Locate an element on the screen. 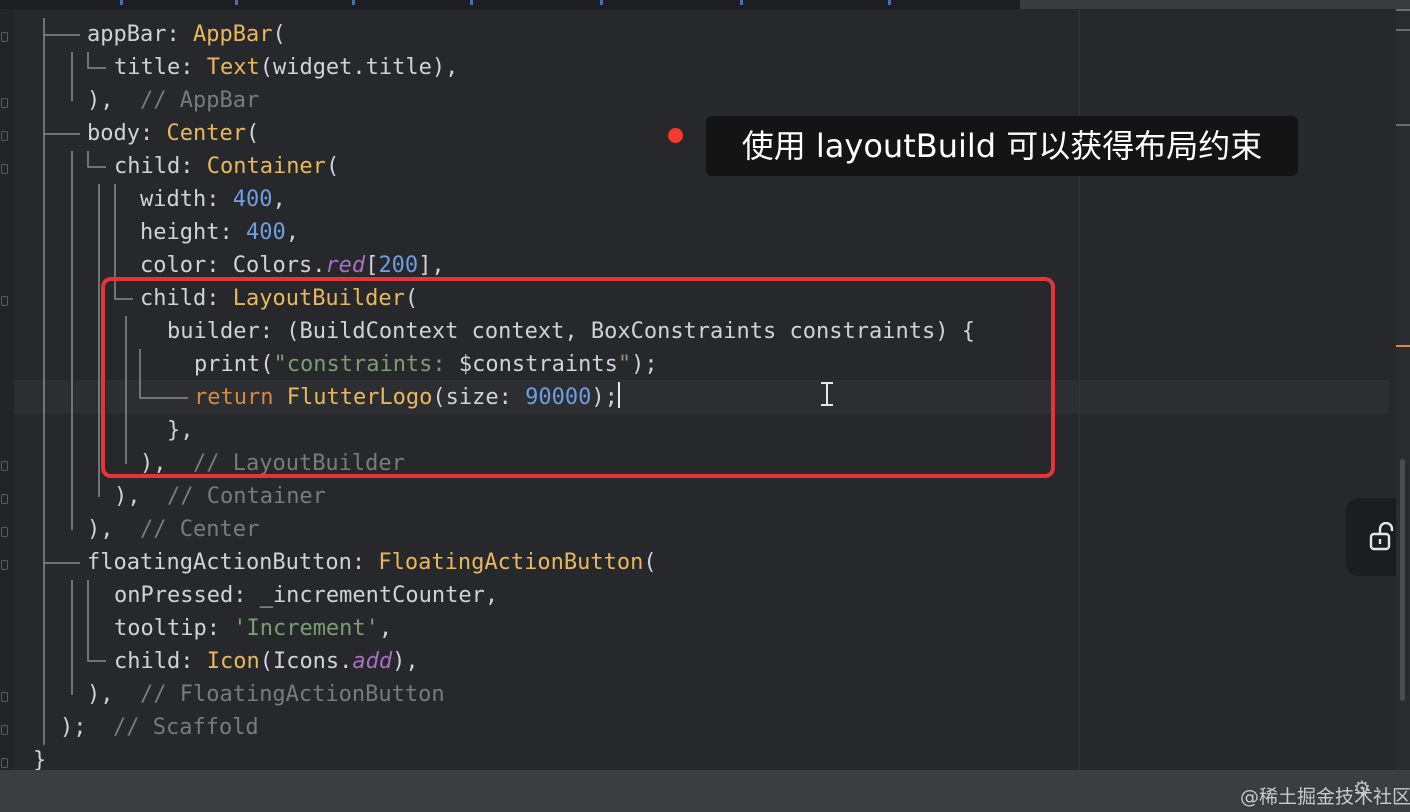  code-token: red is located at coordinates (345, 265).